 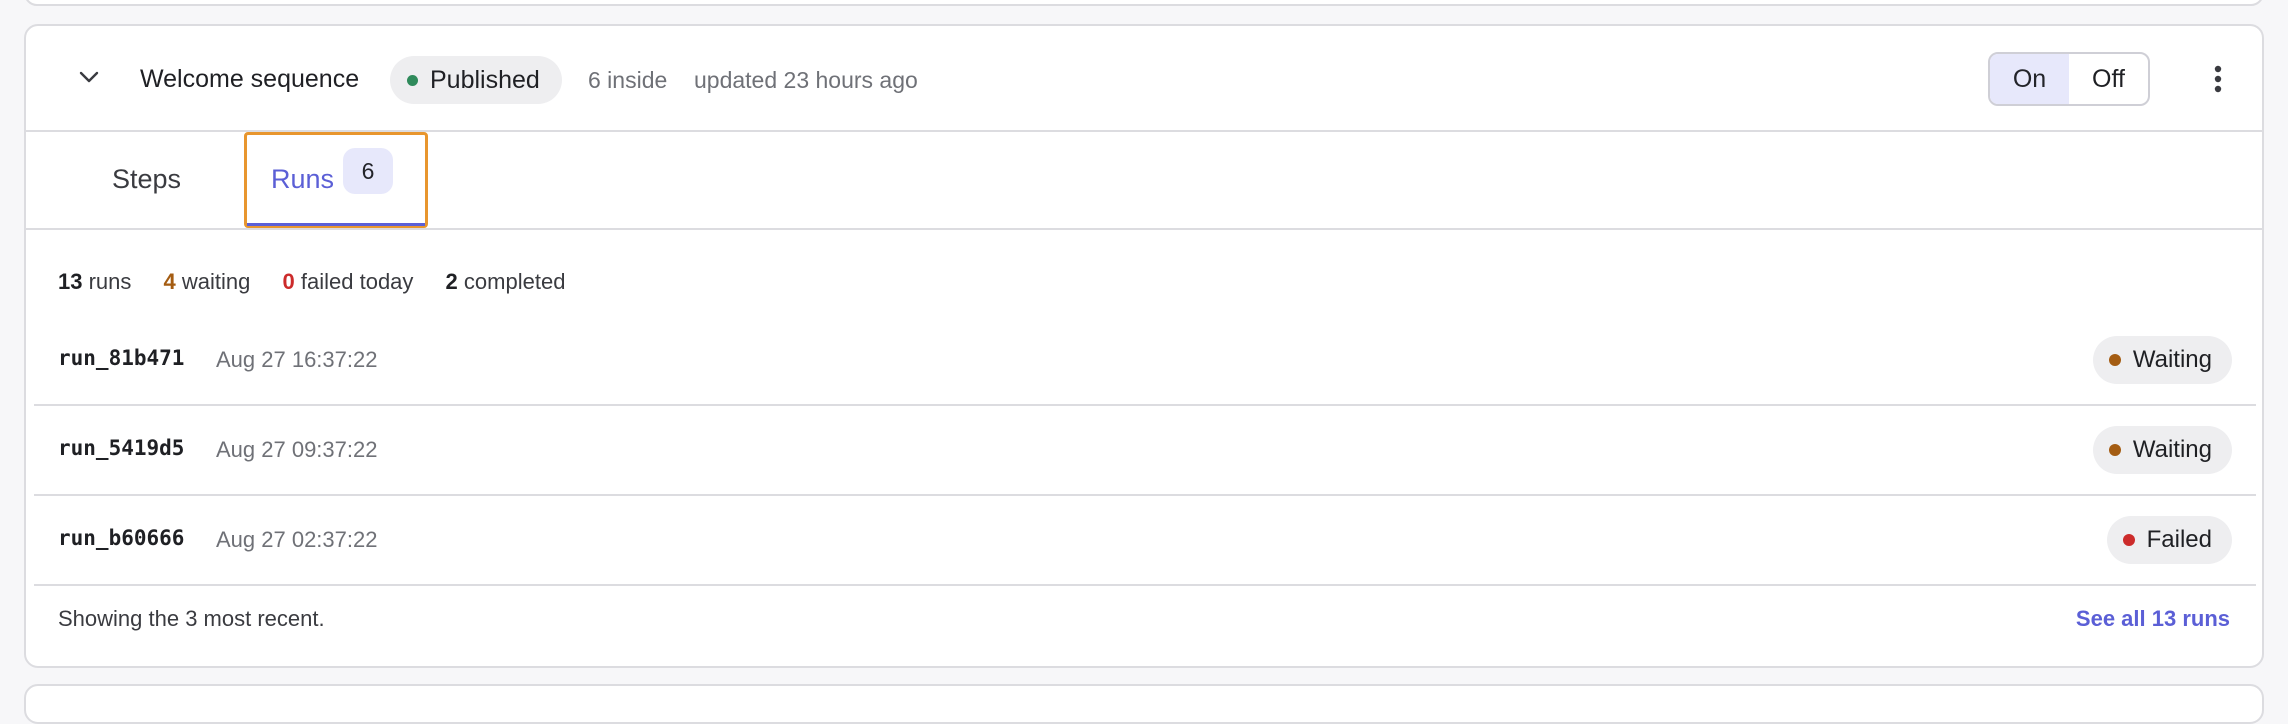 I want to click on toggle-off-button: Off, so click(x=2108, y=79).